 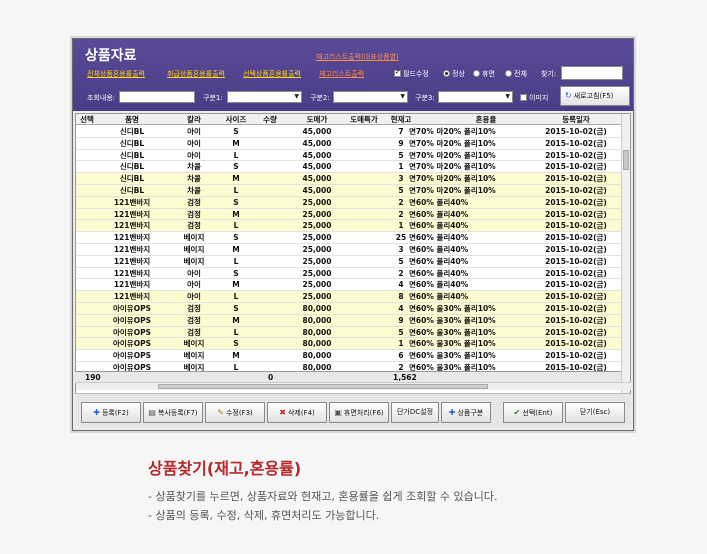 I want to click on filter3-label: 구분3:, so click(x=425, y=98).